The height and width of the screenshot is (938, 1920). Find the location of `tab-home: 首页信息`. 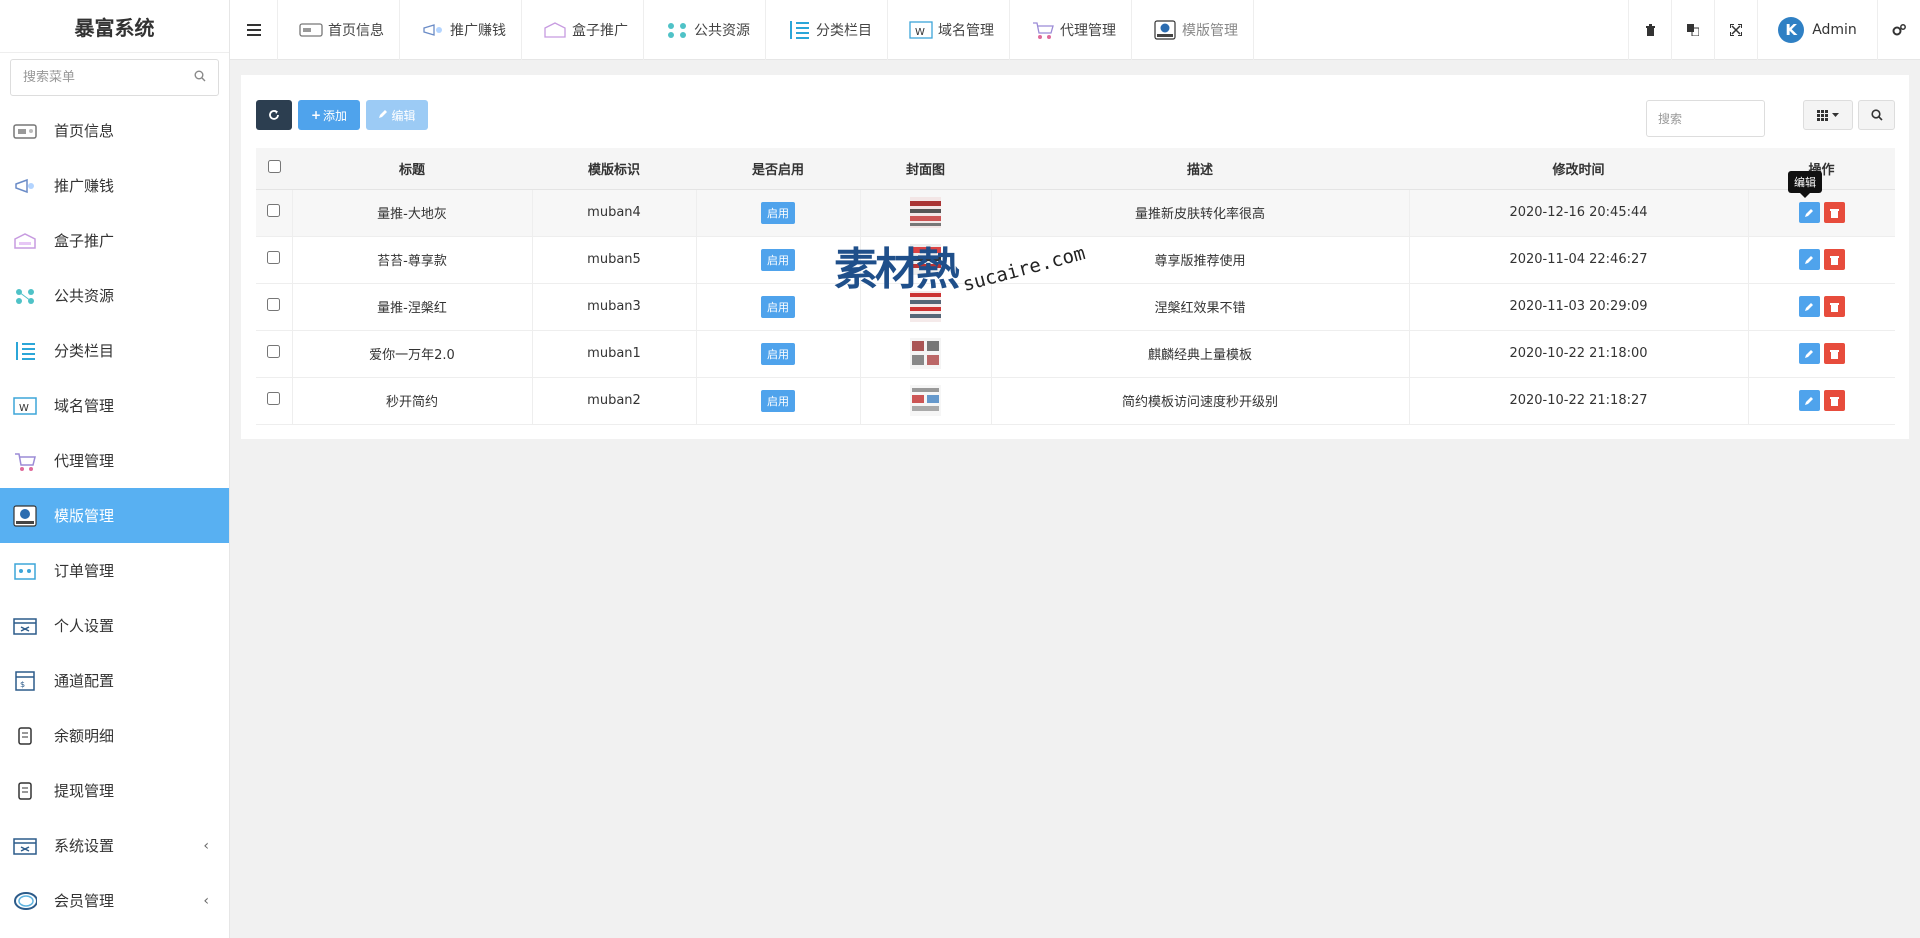

tab-home: 首页信息 is located at coordinates (339, 30).